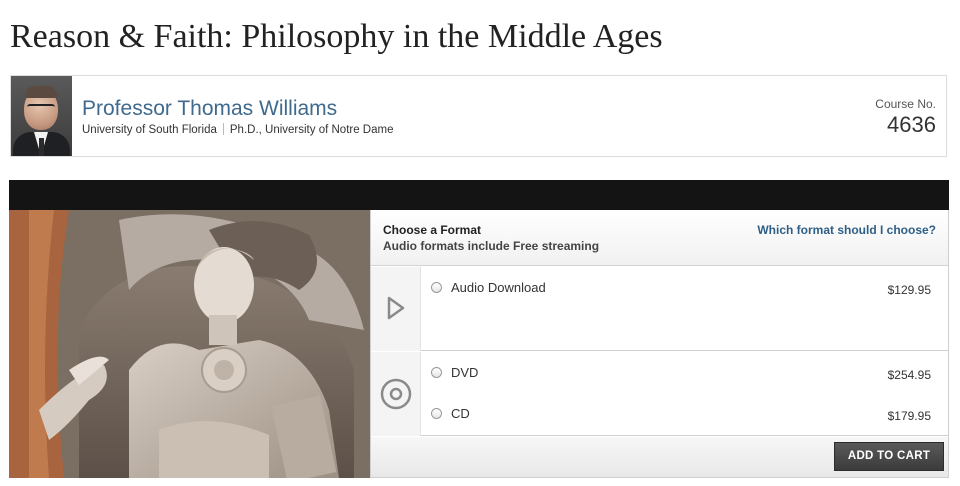 The image size is (960, 486). What do you see at coordinates (909, 290) in the screenshot?
I see `price-audio-download: $129.95` at bounding box center [909, 290].